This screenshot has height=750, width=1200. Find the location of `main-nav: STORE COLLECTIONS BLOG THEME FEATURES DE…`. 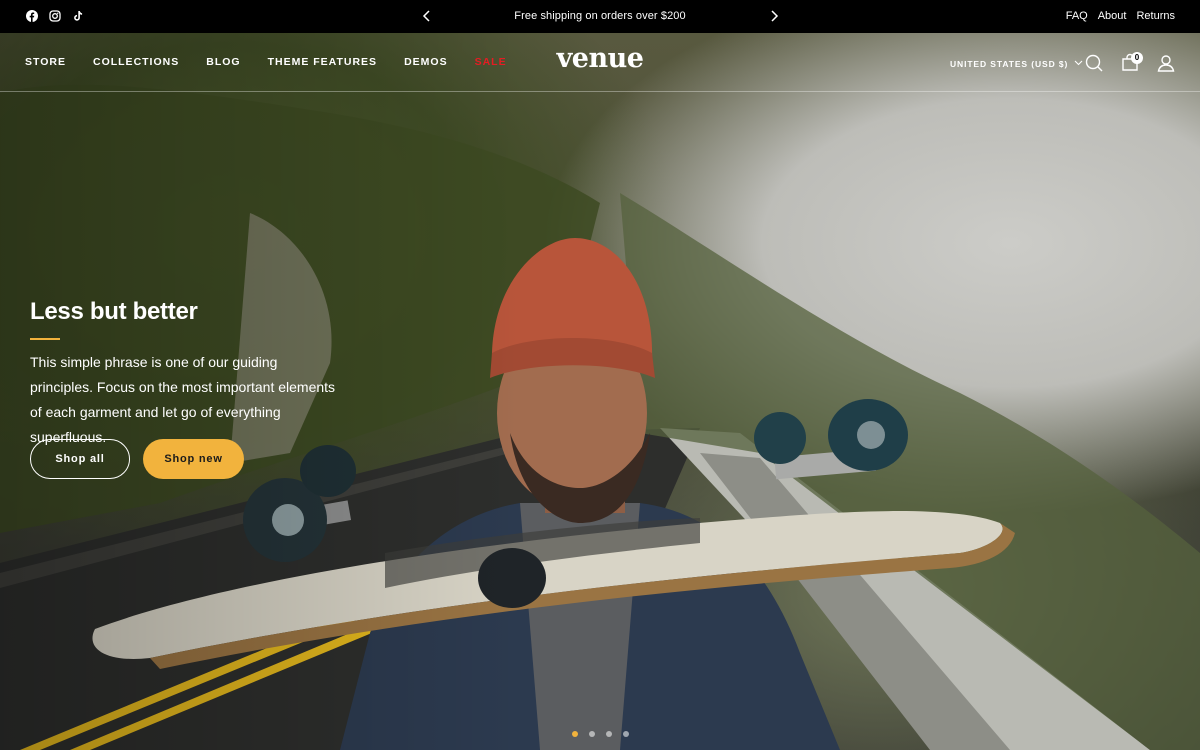

main-nav: STORE COLLECTIONS BLOG THEME FEATURES DE… is located at coordinates (266, 62).